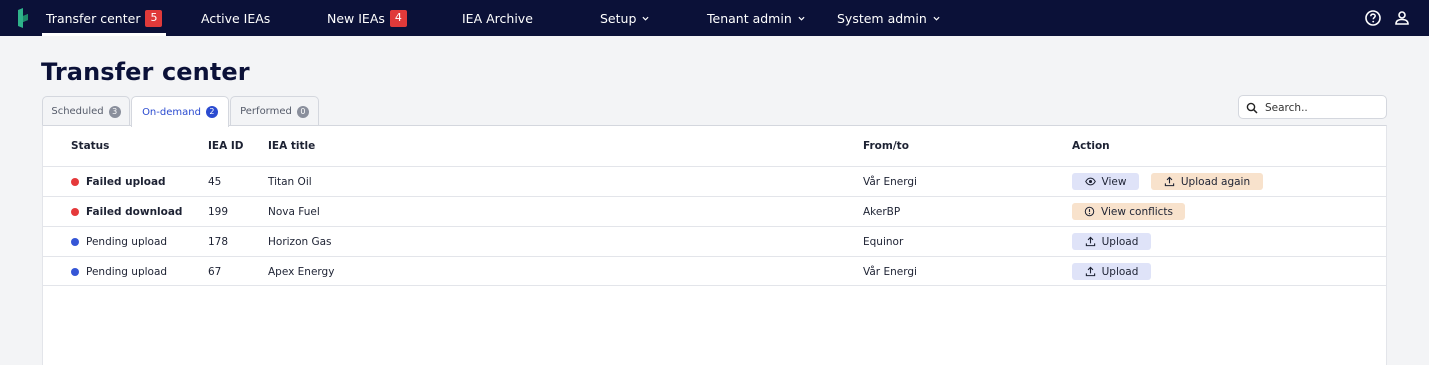 The width and height of the screenshot is (1429, 365). Describe the element at coordinates (618, 18) in the screenshot. I see `nav-label: Setup` at that location.